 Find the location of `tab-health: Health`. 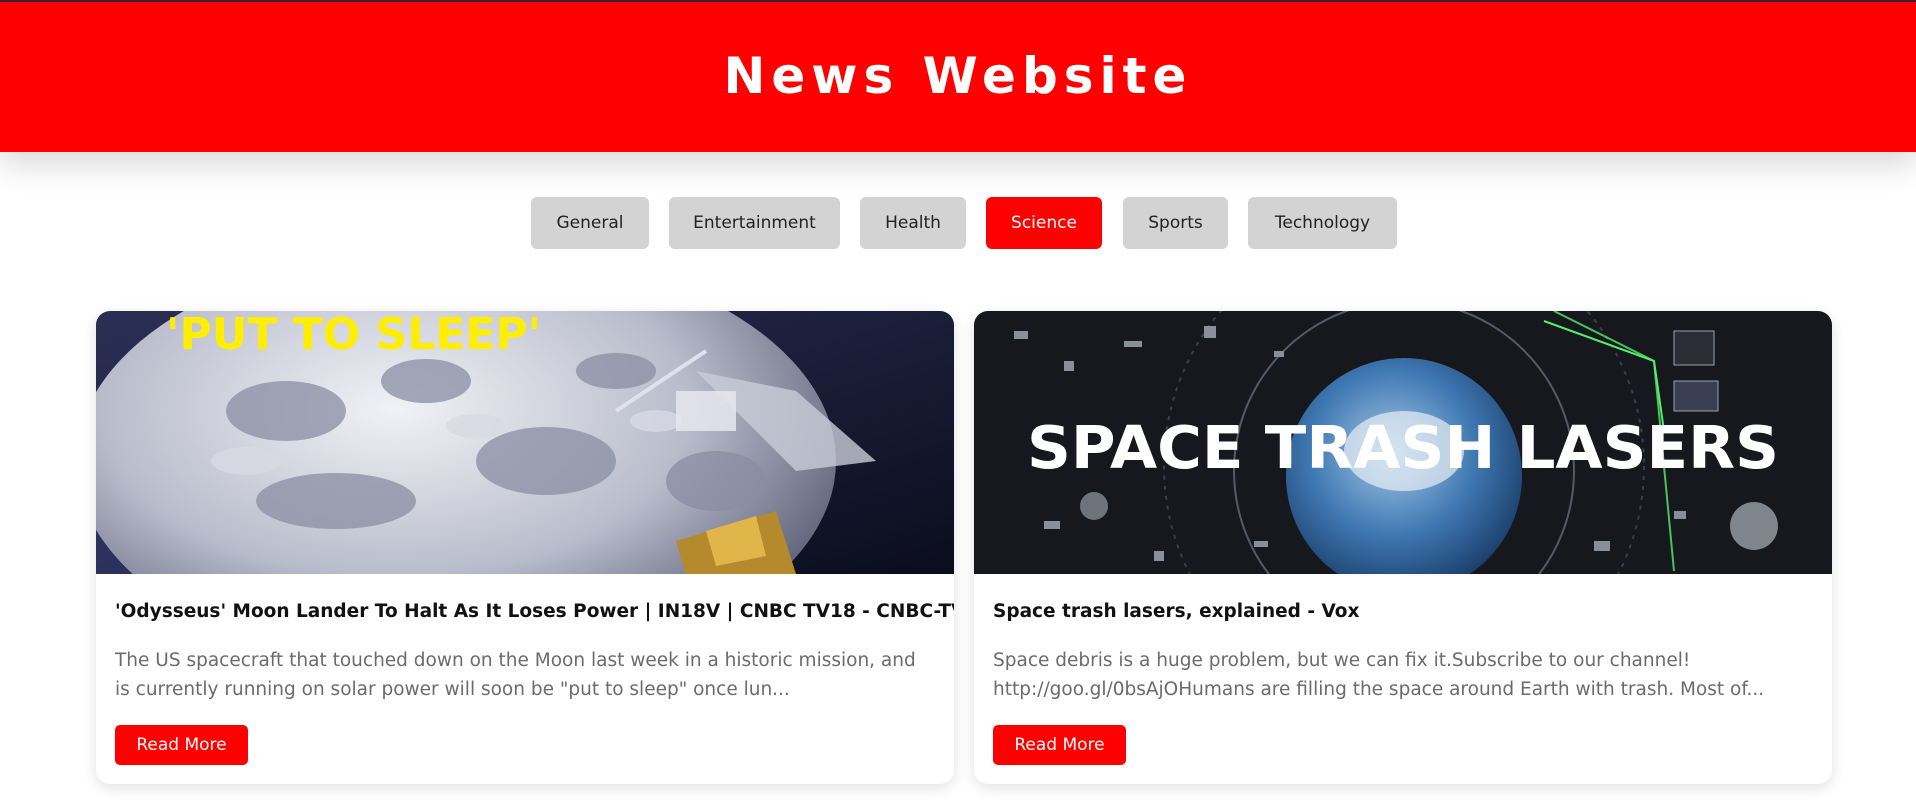

tab-health: Health is located at coordinates (913, 223).